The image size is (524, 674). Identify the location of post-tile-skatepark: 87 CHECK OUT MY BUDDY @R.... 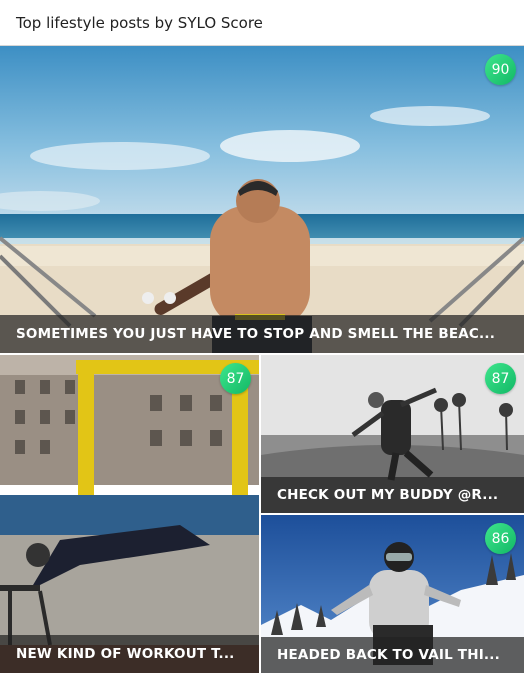
(392, 434).